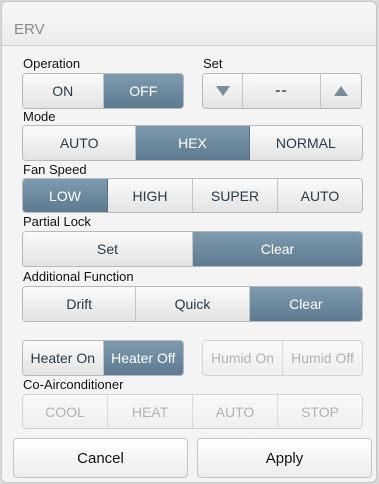 The image size is (379, 484). What do you see at coordinates (189, 24) in the screenshot?
I see `title-bar: ERV` at bounding box center [189, 24].